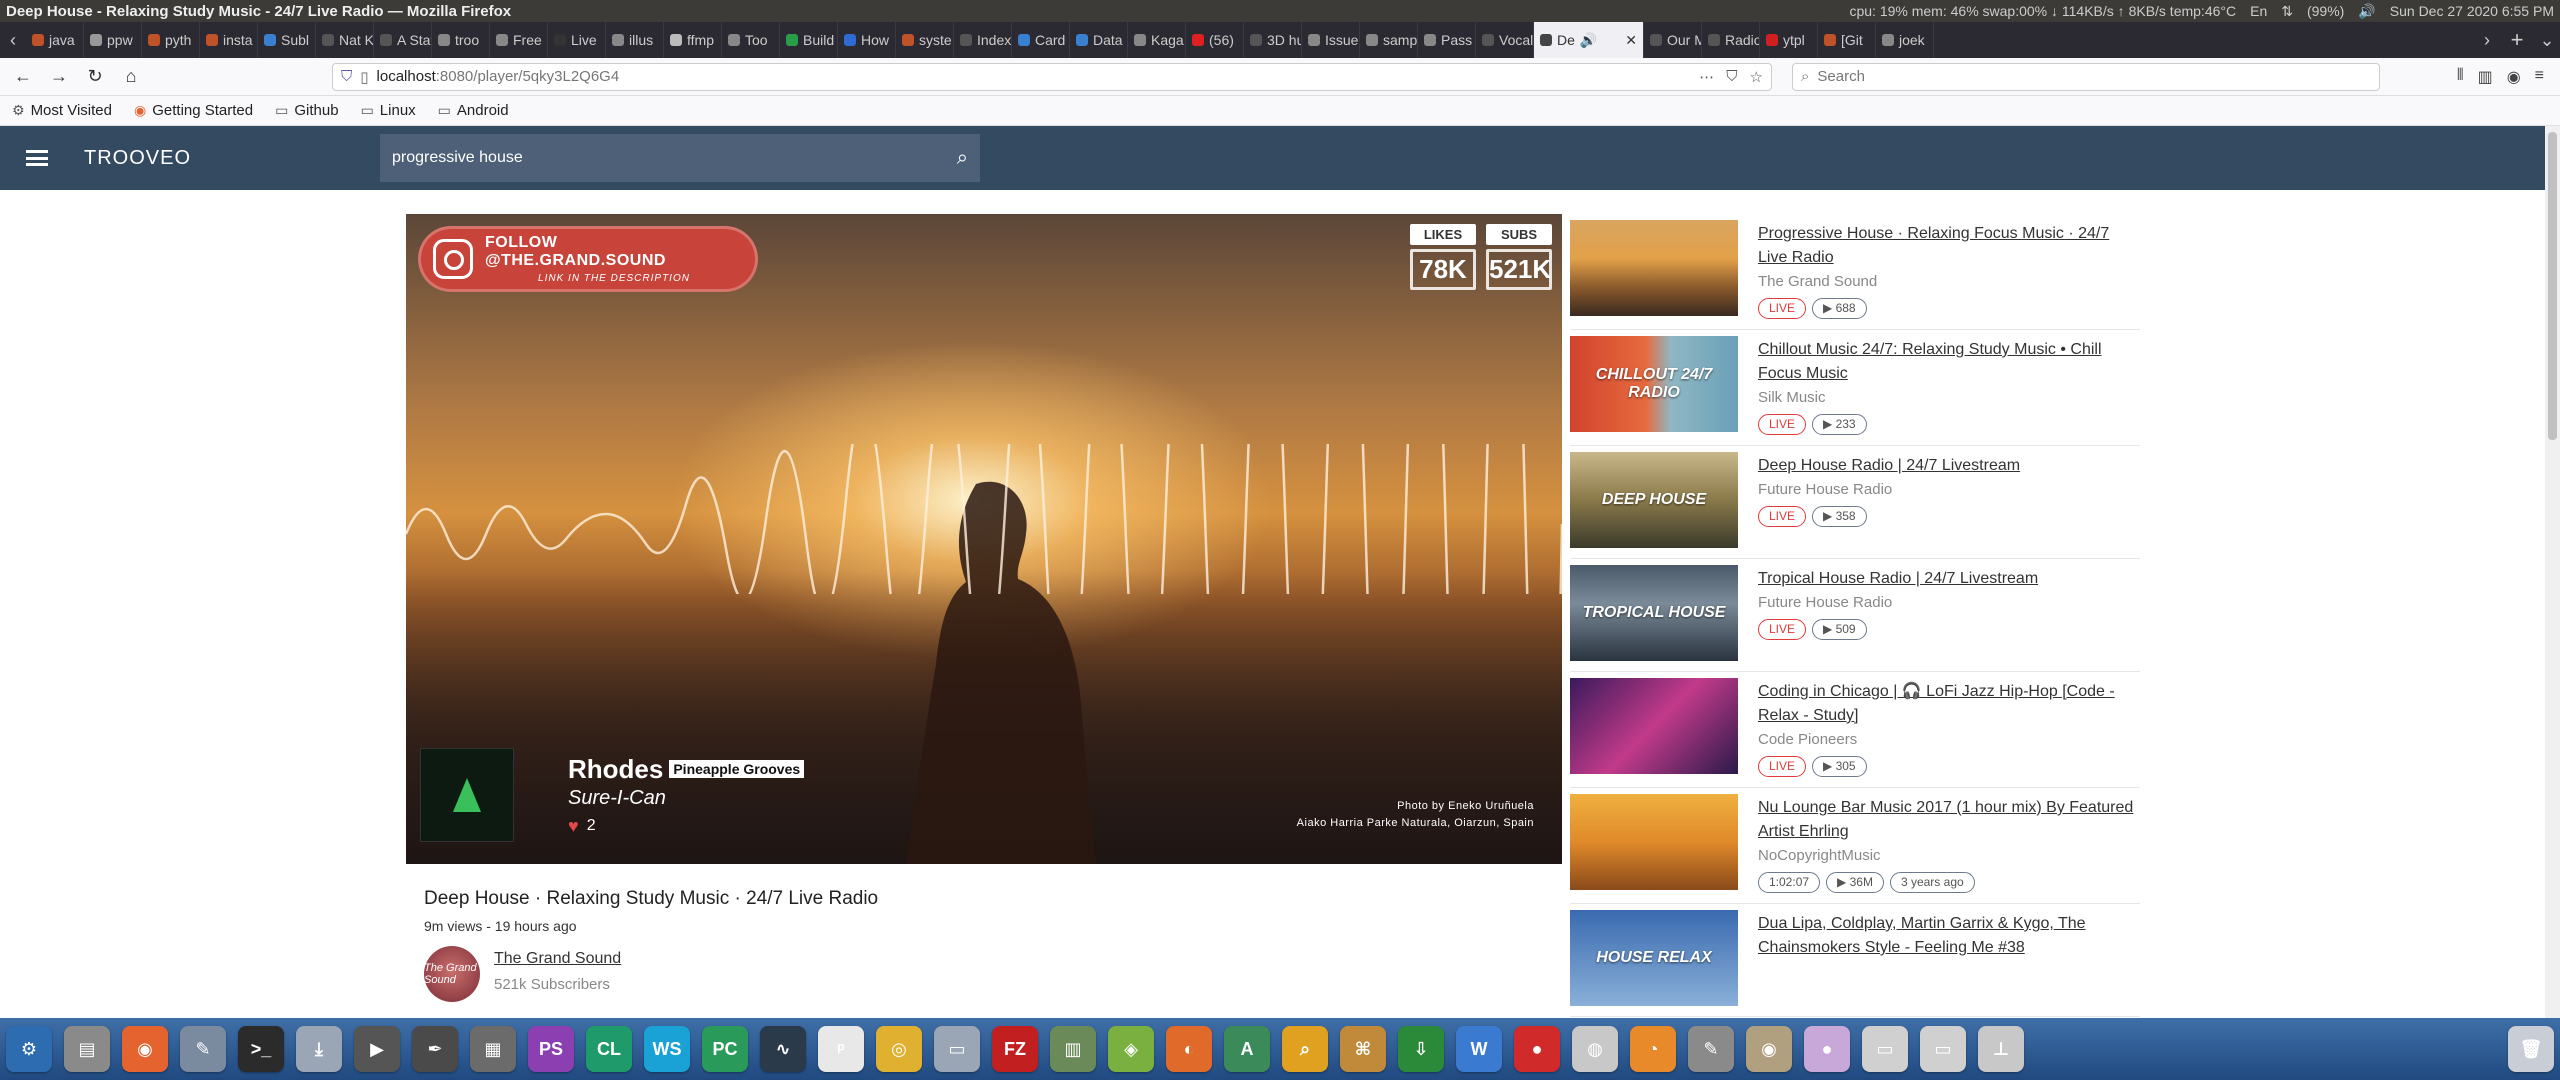  Describe the element at coordinates (364, 77) in the screenshot. I see `page-info-icon: ▯` at that location.